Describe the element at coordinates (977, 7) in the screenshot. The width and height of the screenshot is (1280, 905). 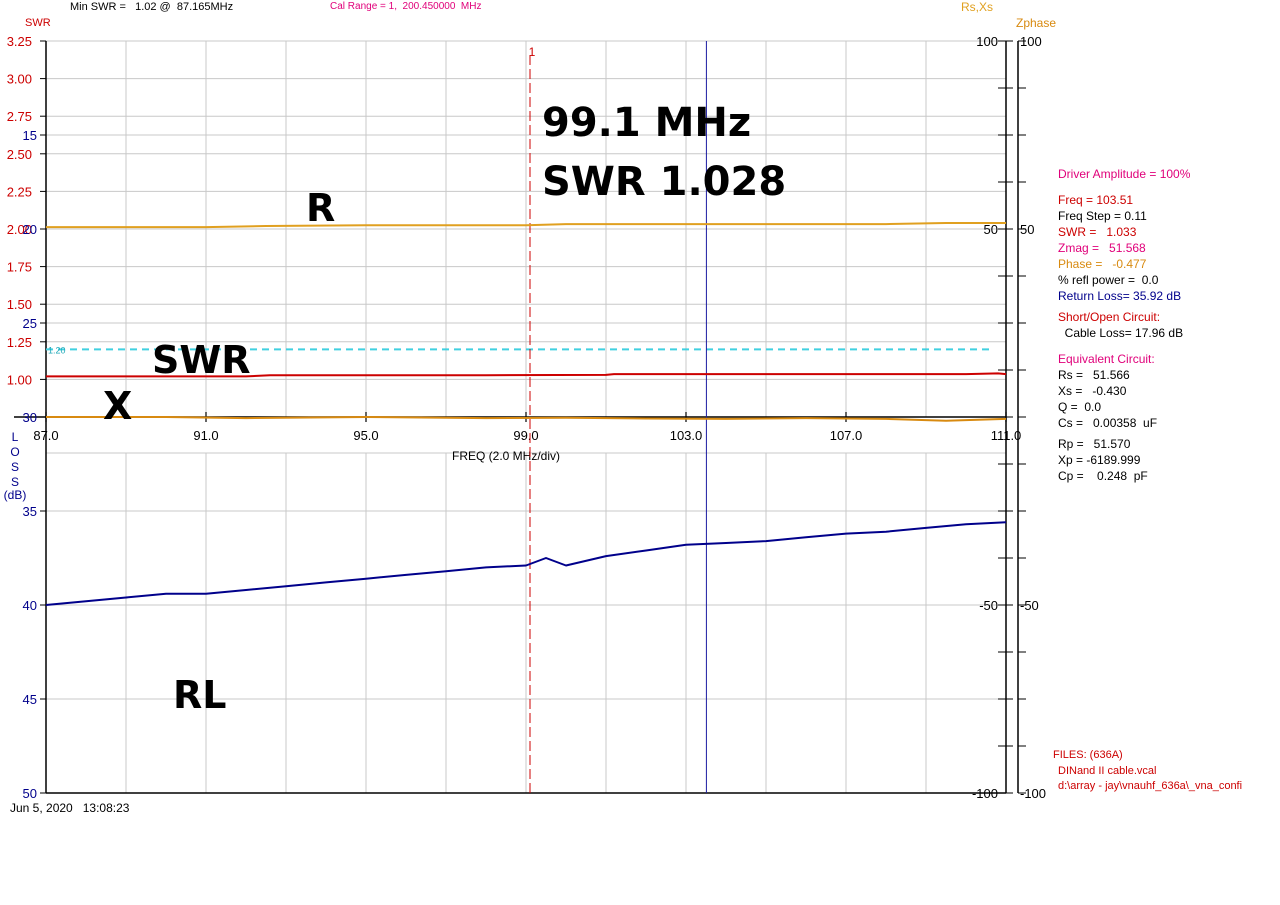
I see `rs-xs-axis-title: Rs,Xs` at that location.